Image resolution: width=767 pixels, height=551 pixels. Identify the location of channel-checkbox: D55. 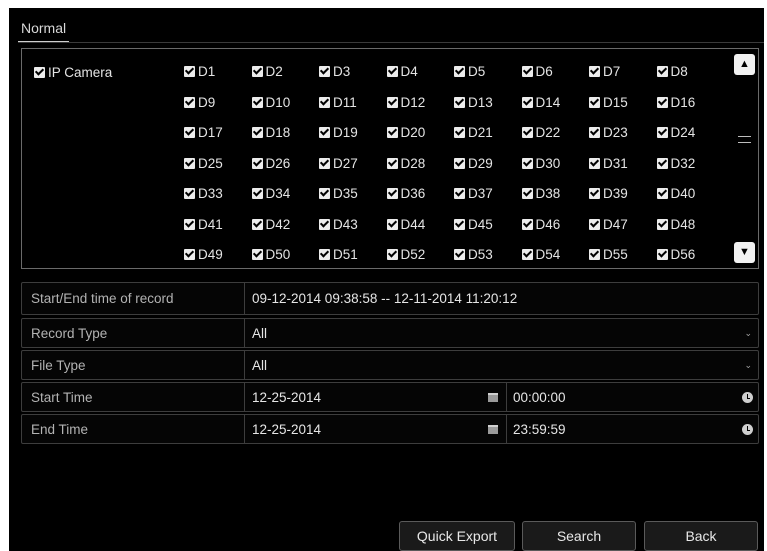
(623, 262).